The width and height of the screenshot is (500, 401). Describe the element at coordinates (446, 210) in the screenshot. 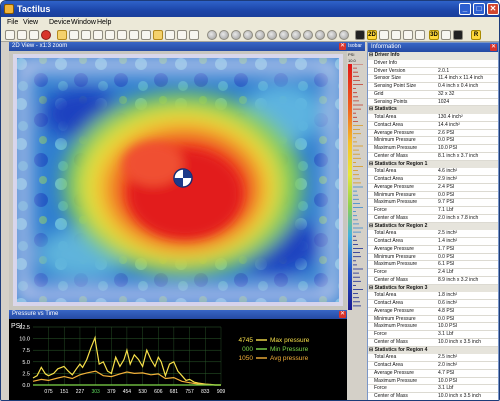

I see `info-value: 7.1 Lbf` at that location.